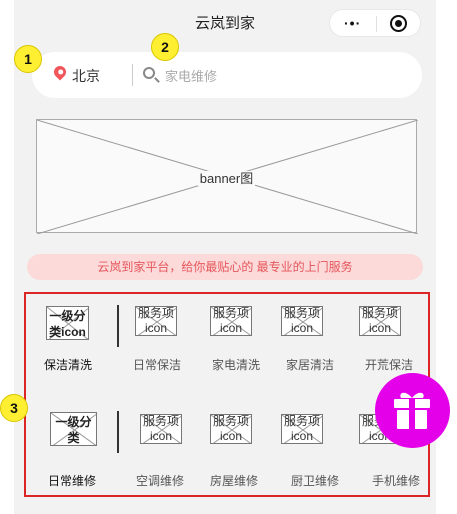  Describe the element at coordinates (86, 76) in the screenshot. I see `city-selector: 北京` at that location.